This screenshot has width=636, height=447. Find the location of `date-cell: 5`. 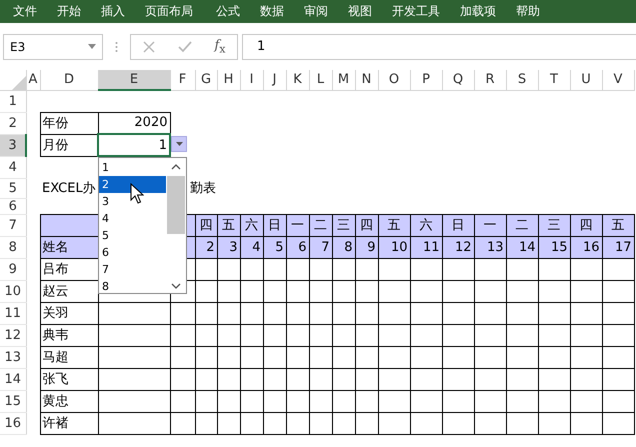

date-cell: 5 is located at coordinates (279, 247).